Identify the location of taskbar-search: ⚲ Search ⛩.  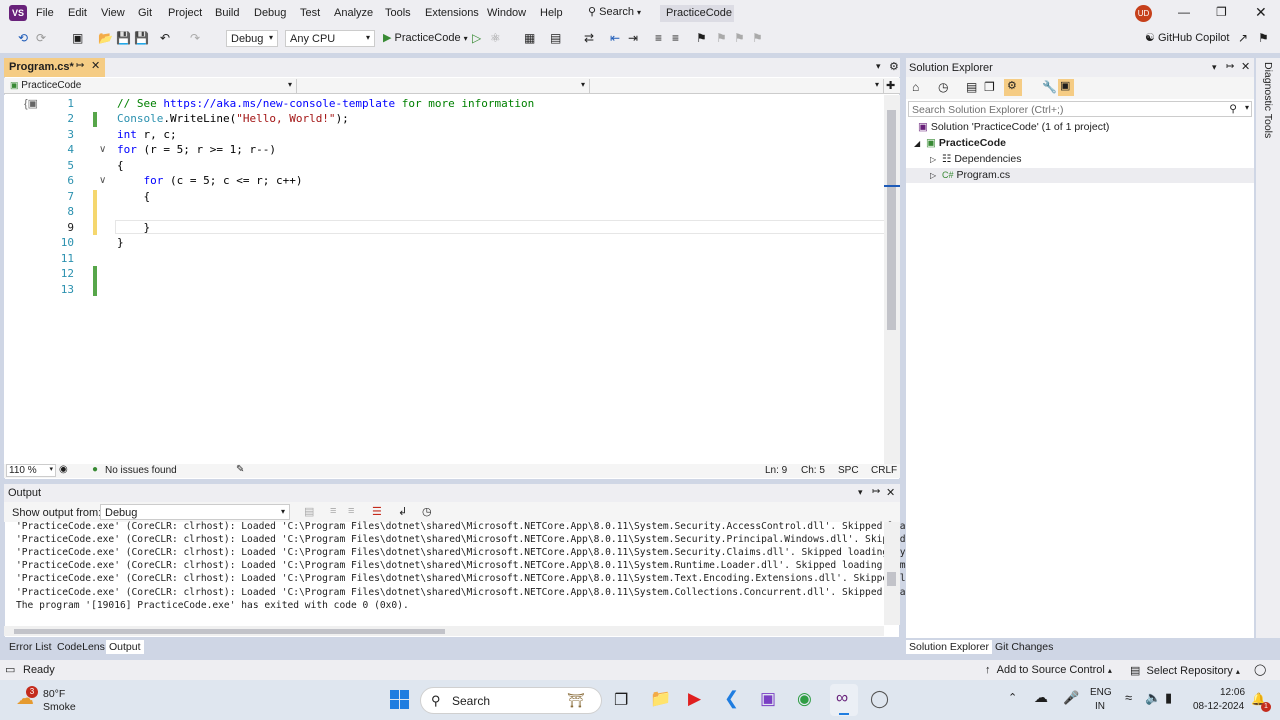
(511, 700).